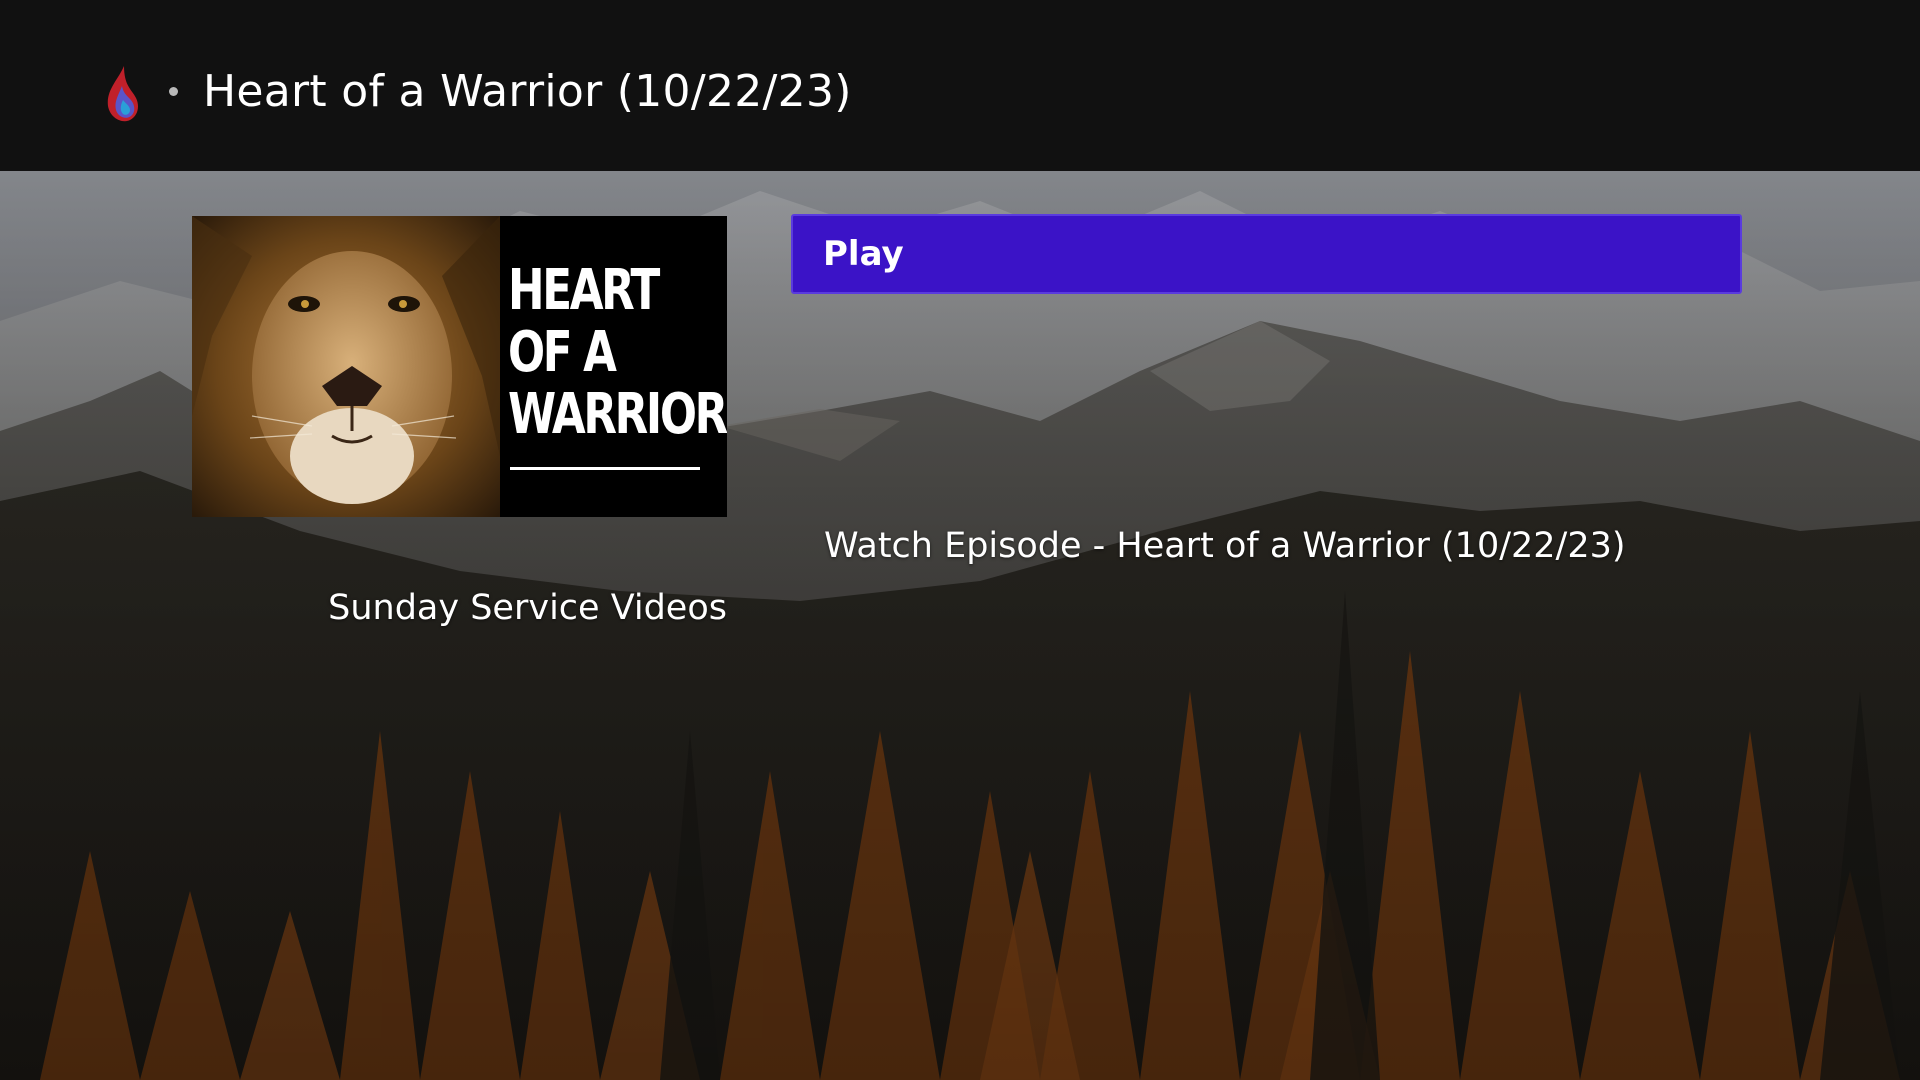 The image size is (1920, 1080). I want to click on poster-title-line: OF A, so click(562, 352).